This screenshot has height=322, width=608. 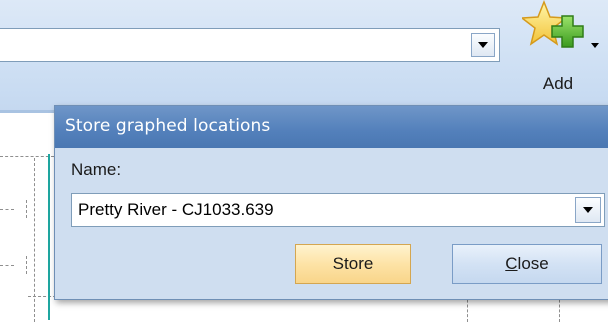 What do you see at coordinates (250, 45) in the screenshot?
I see `location-combo-box` at bounding box center [250, 45].